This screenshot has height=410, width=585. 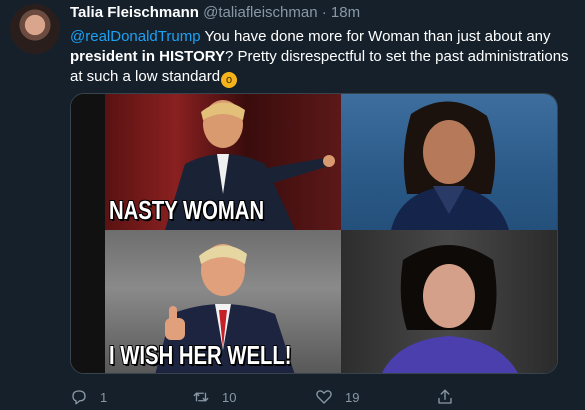 What do you see at coordinates (229, 397) in the screenshot?
I see `retweet-count: 10` at bounding box center [229, 397].